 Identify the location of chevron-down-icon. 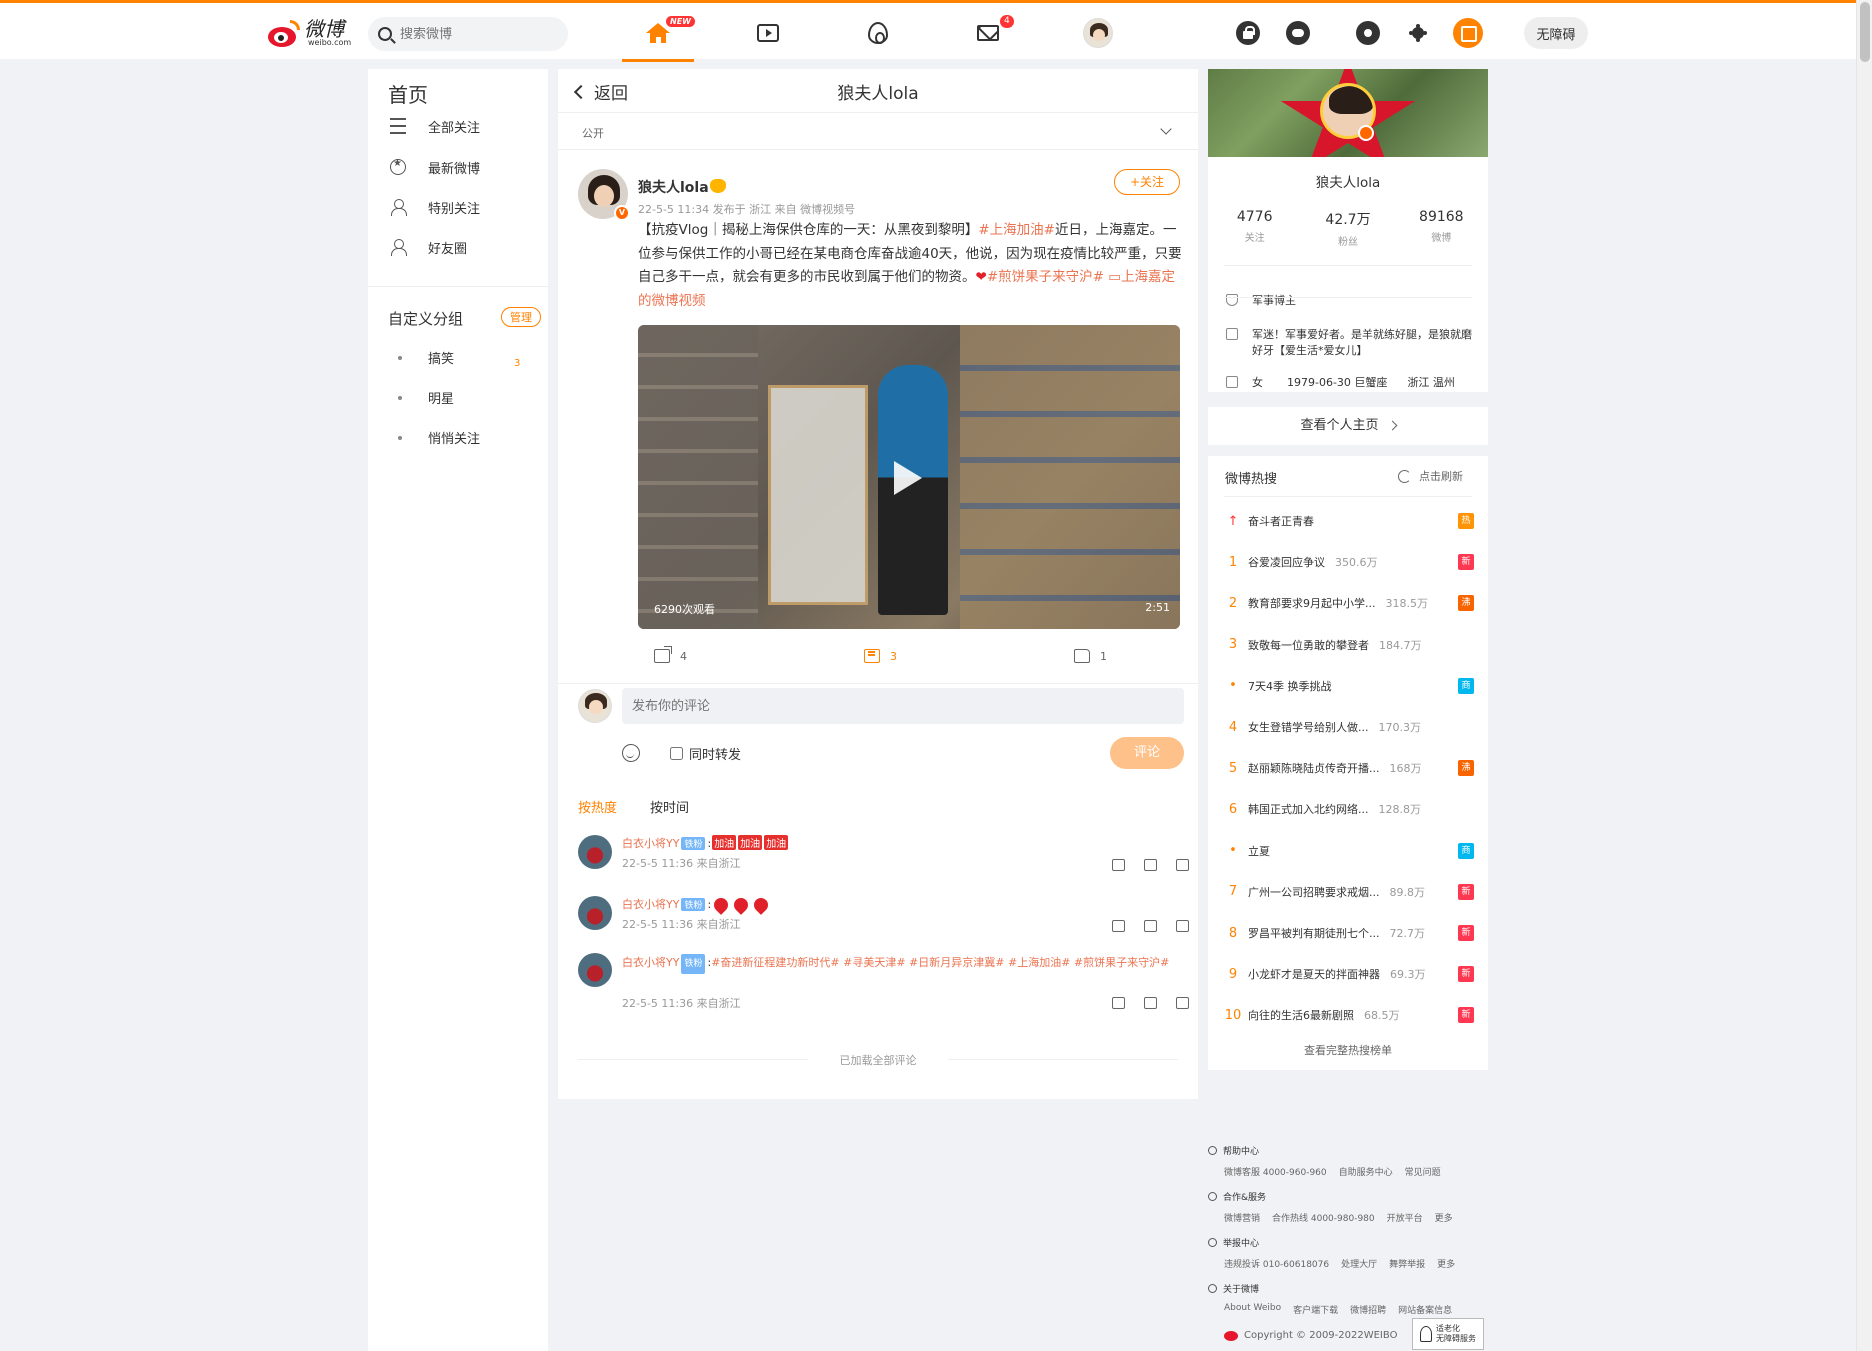
(1166, 129).